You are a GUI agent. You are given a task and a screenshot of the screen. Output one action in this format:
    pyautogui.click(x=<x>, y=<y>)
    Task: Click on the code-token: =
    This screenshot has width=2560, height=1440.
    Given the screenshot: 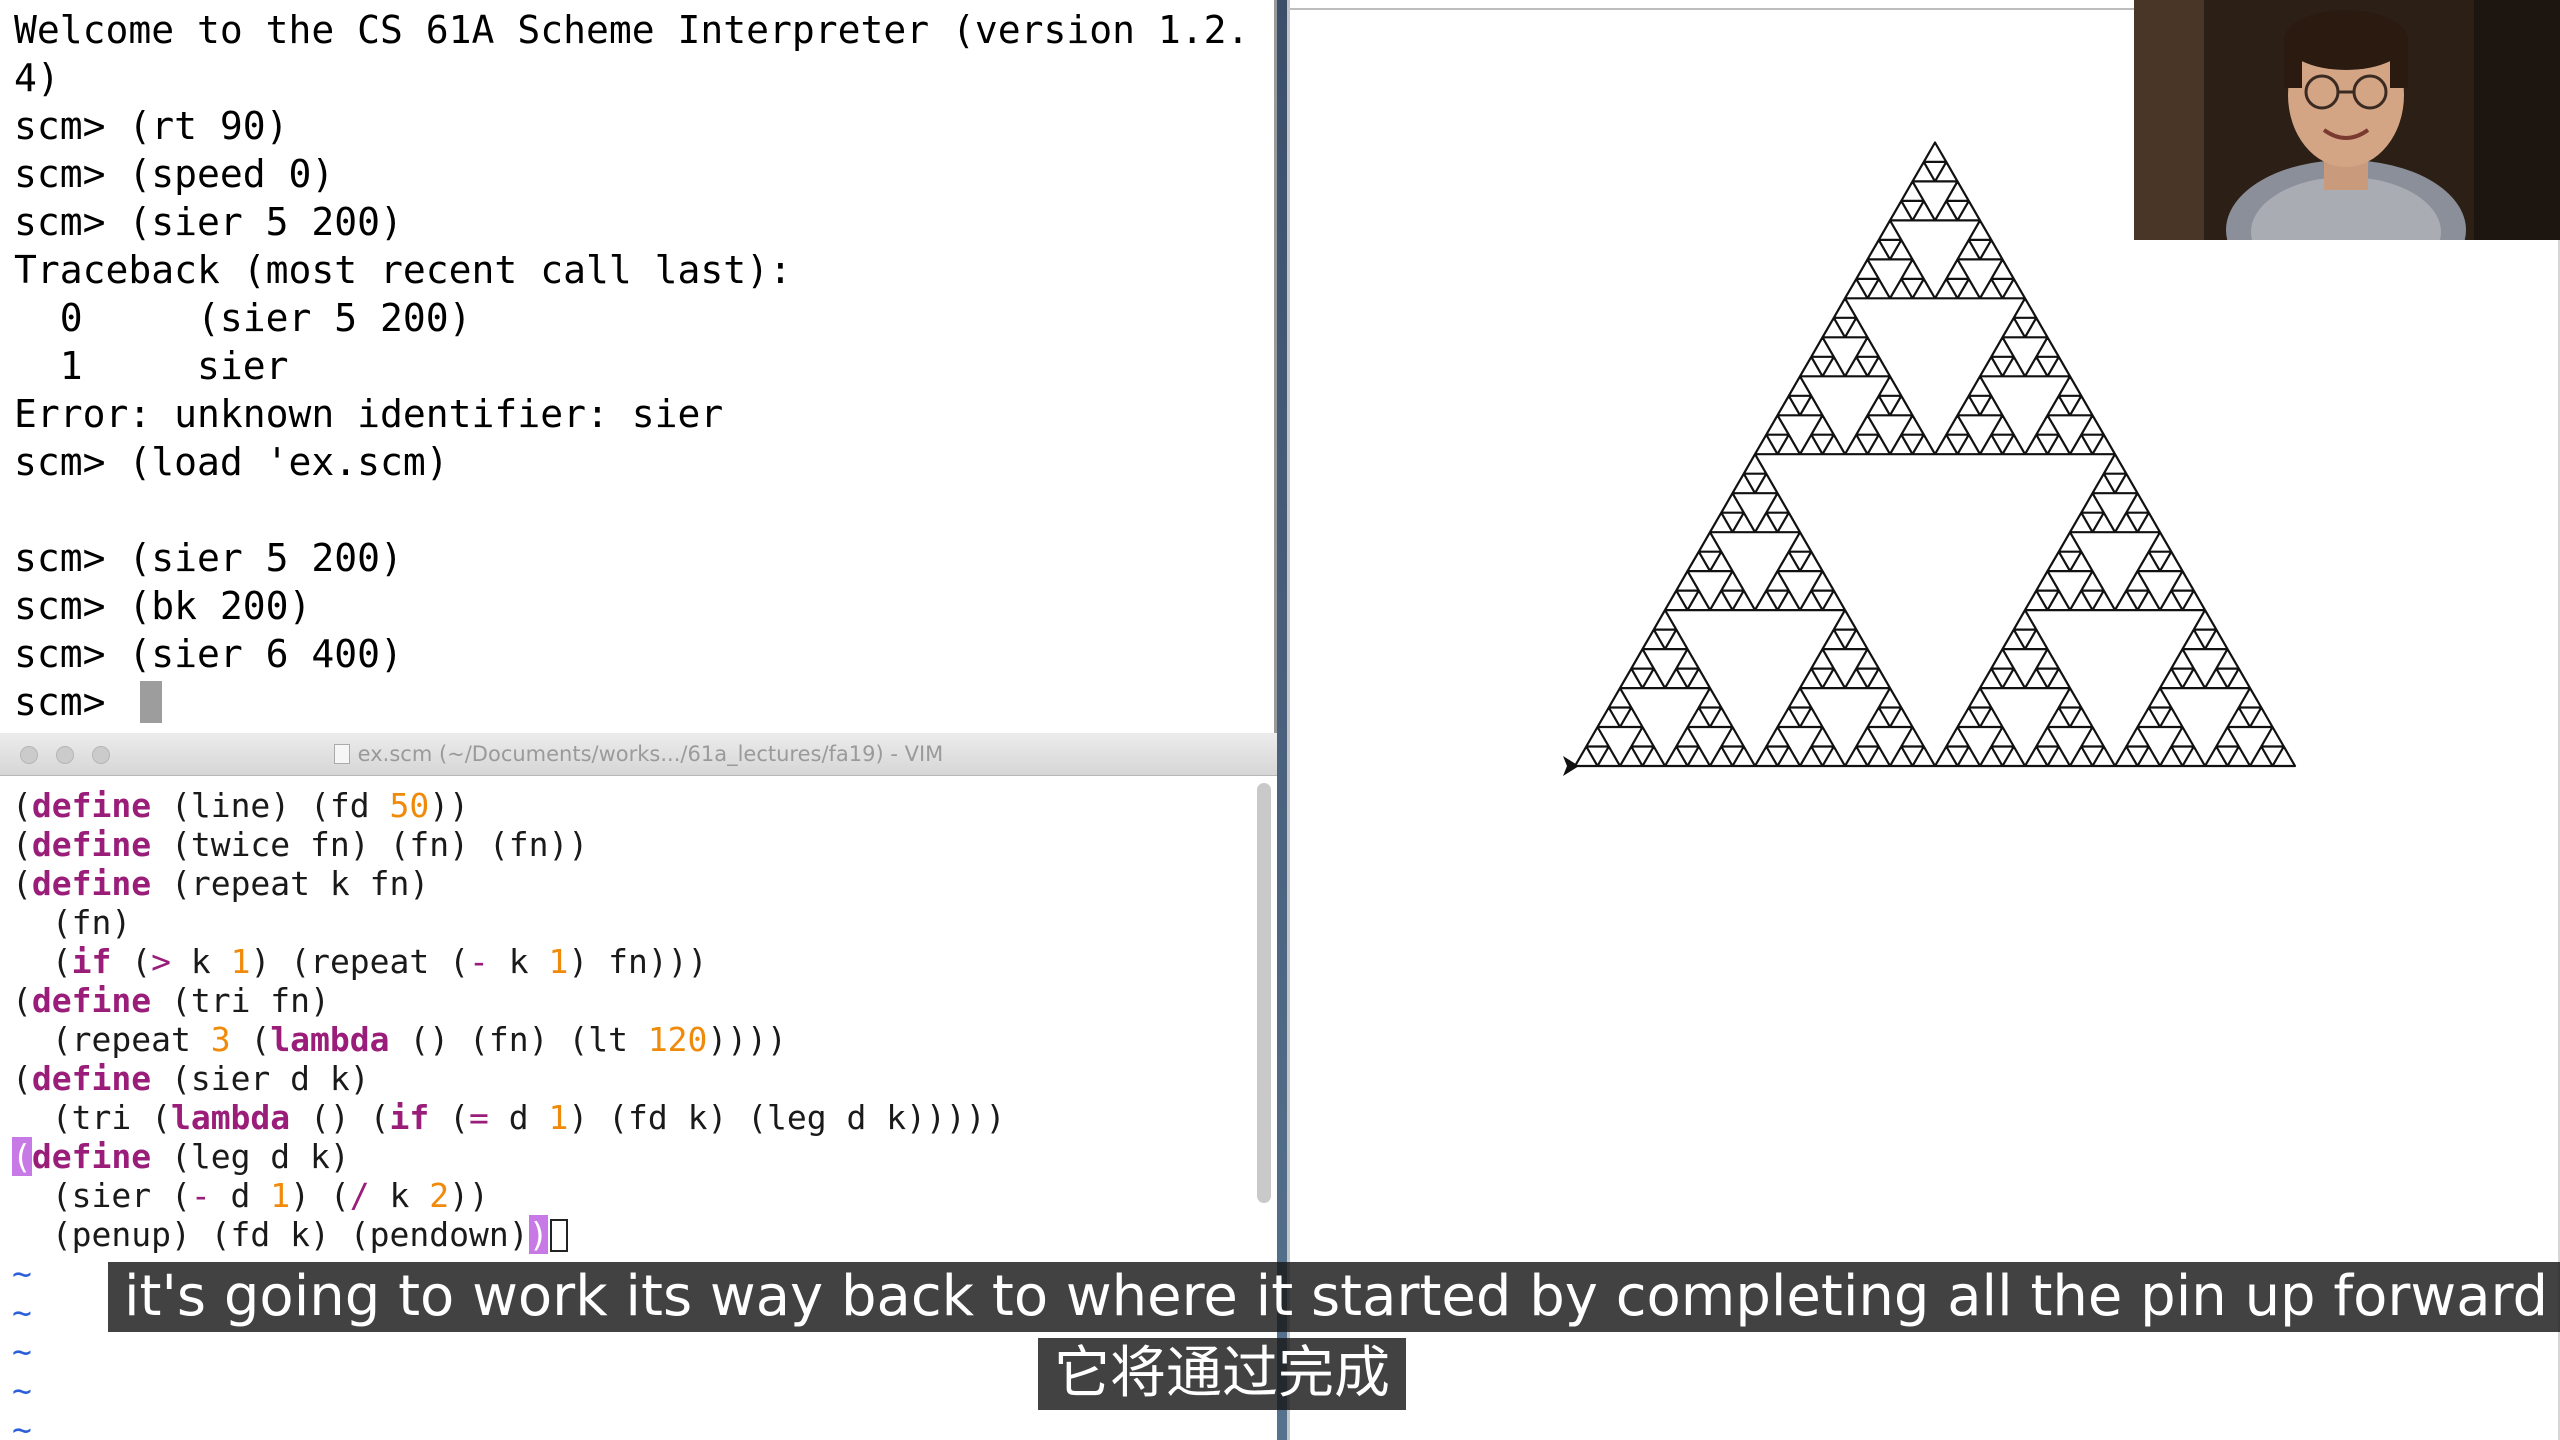 What is the action you would take?
    pyautogui.click(x=479, y=1117)
    